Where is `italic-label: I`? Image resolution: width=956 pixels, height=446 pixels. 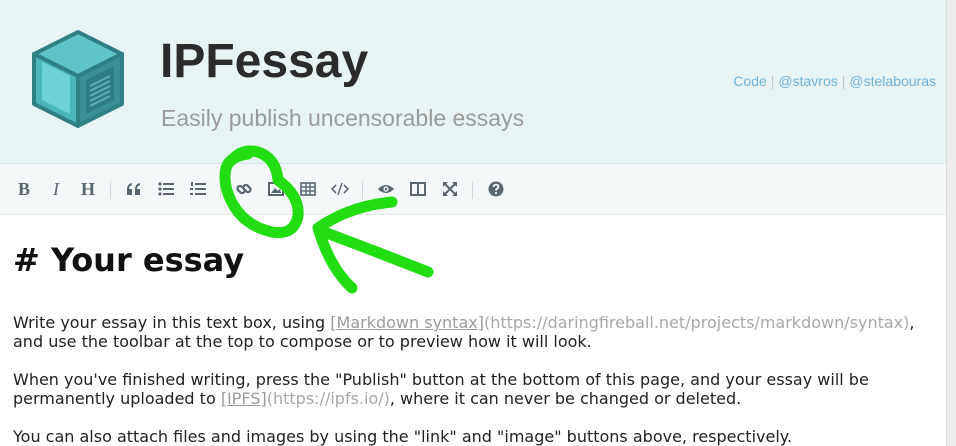 italic-label: I is located at coordinates (56, 188).